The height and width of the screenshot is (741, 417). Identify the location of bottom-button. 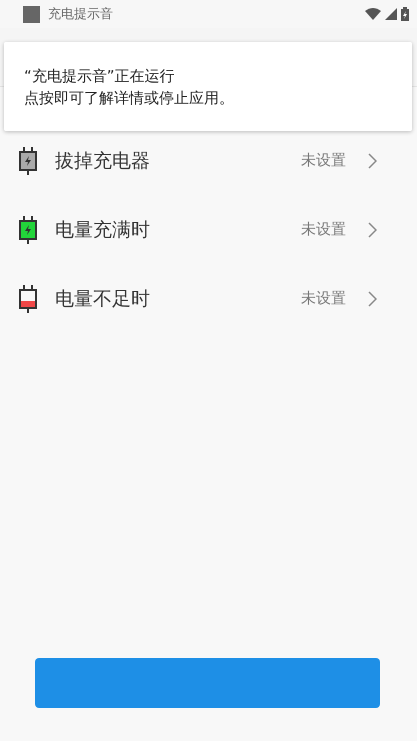
(207, 683).